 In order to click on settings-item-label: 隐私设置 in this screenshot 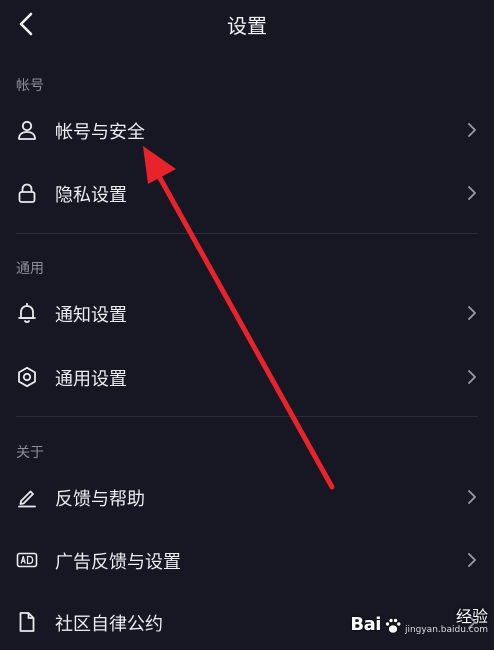, I will do `click(91, 195)`.